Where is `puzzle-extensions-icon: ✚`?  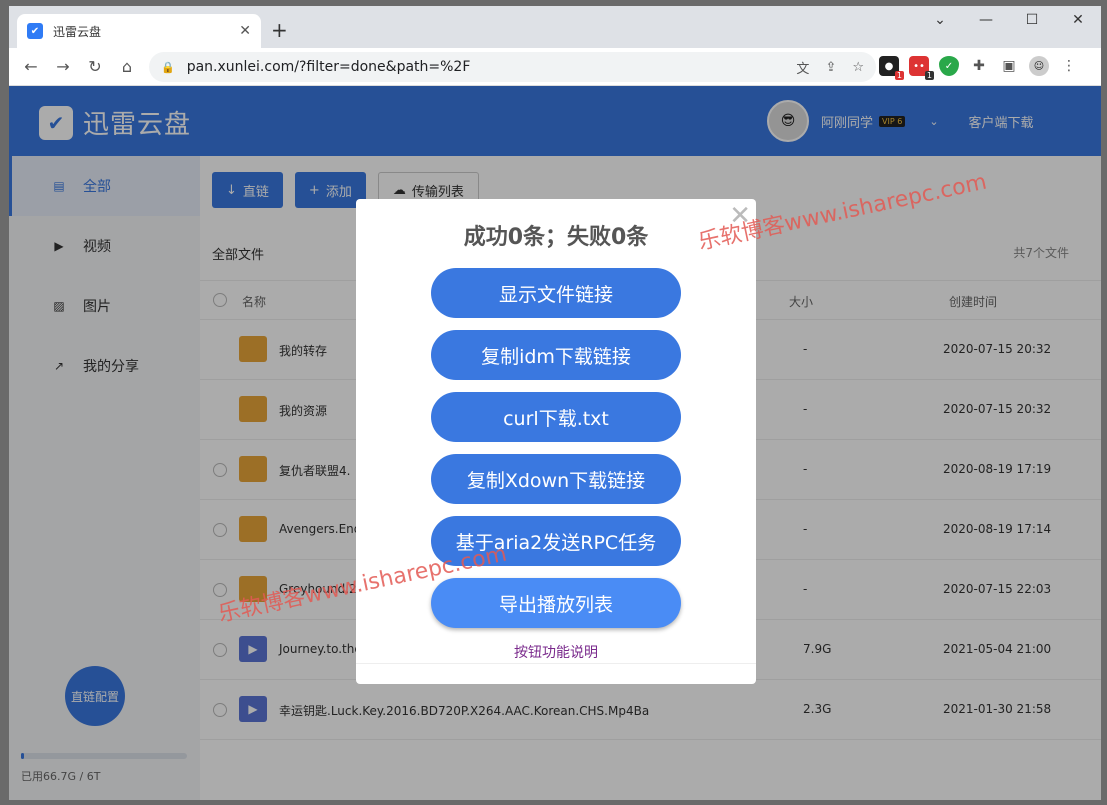 puzzle-extensions-icon: ✚ is located at coordinates (979, 66).